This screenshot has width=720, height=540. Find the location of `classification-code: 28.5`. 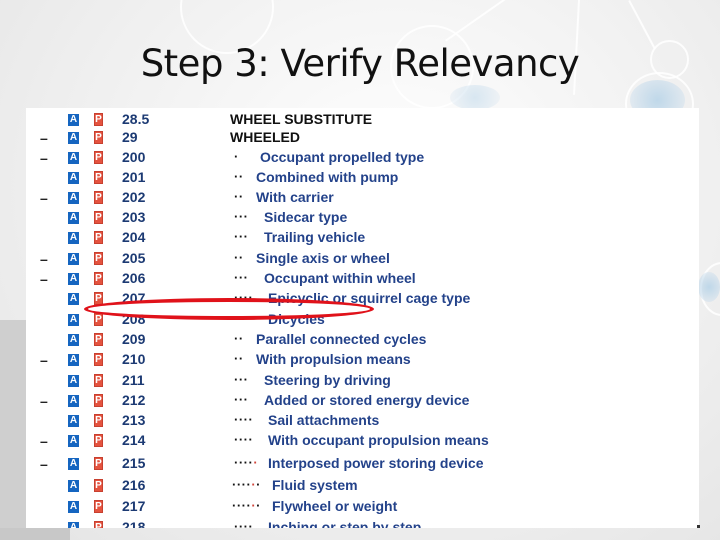

classification-code: 28.5 is located at coordinates (135, 119).